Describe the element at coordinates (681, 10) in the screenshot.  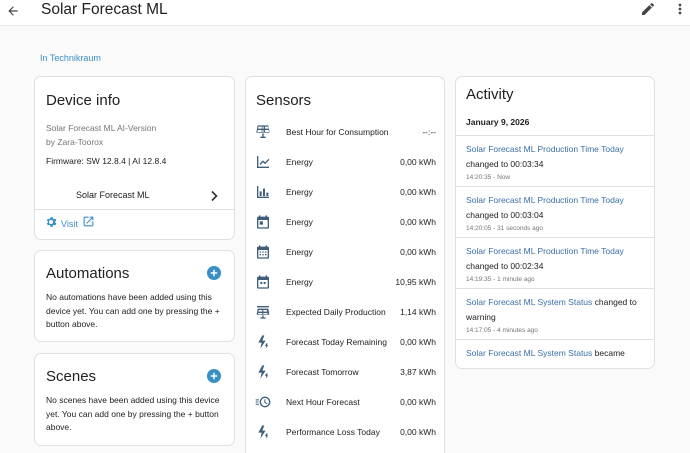
I see `more-vertical-icon` at that location.